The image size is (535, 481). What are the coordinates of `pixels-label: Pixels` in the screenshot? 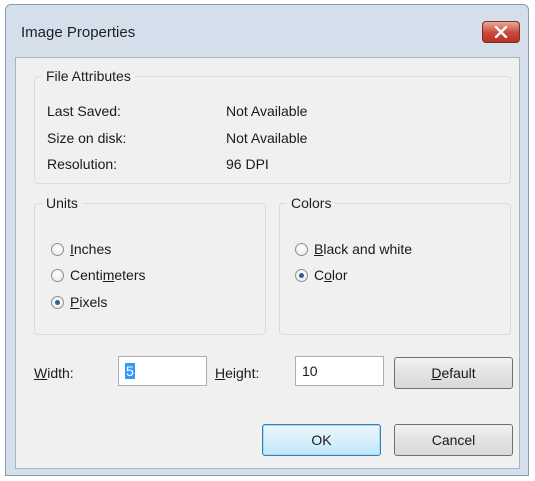 It's located at (89, 302).